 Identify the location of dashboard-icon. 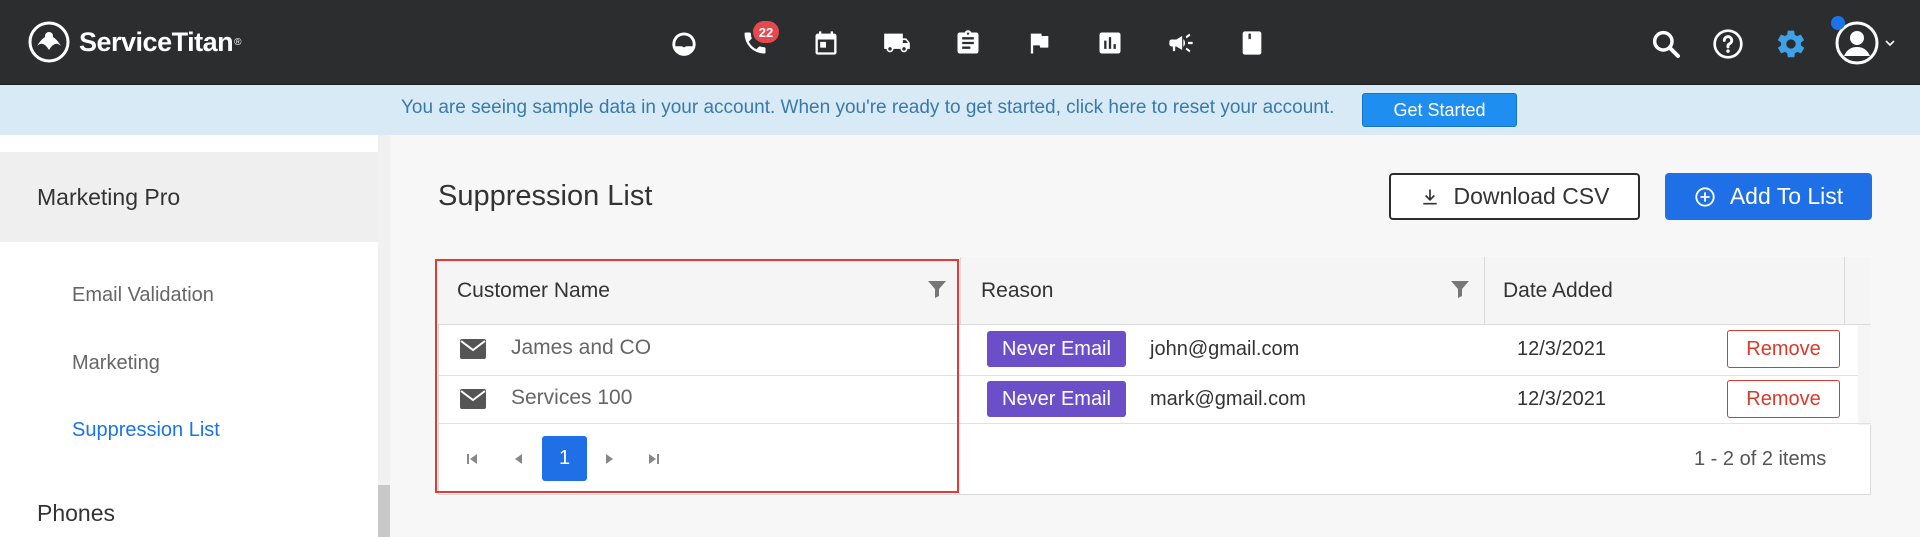
(683, 43).